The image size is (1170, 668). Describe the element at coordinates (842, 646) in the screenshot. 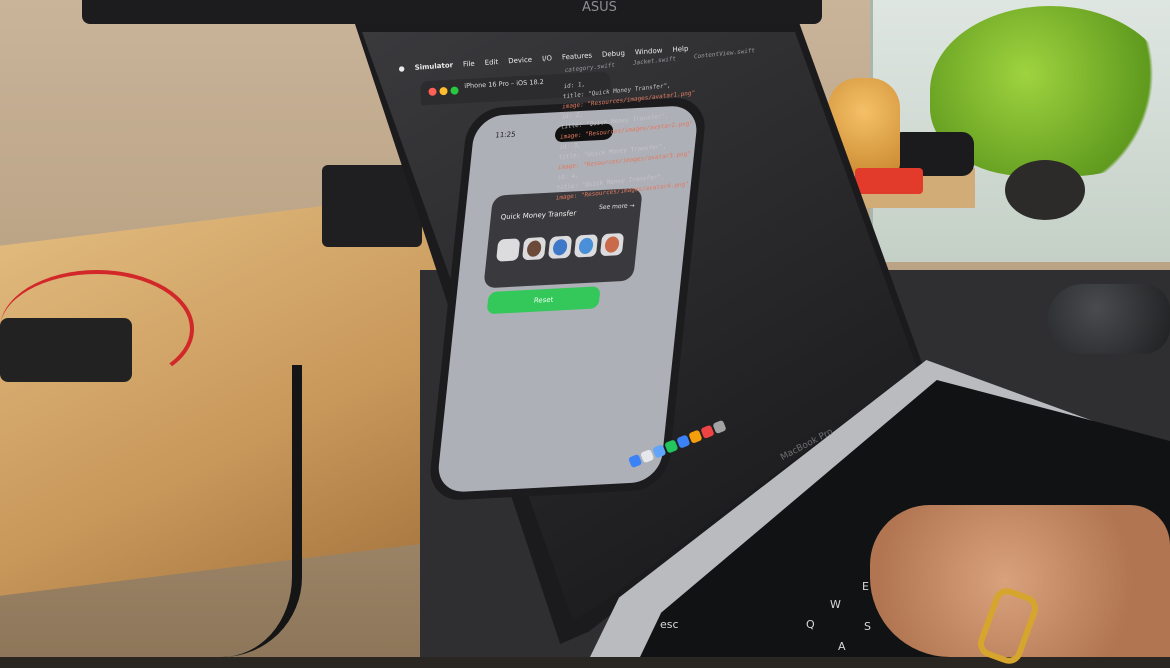

I see `key-a: A` at that location.